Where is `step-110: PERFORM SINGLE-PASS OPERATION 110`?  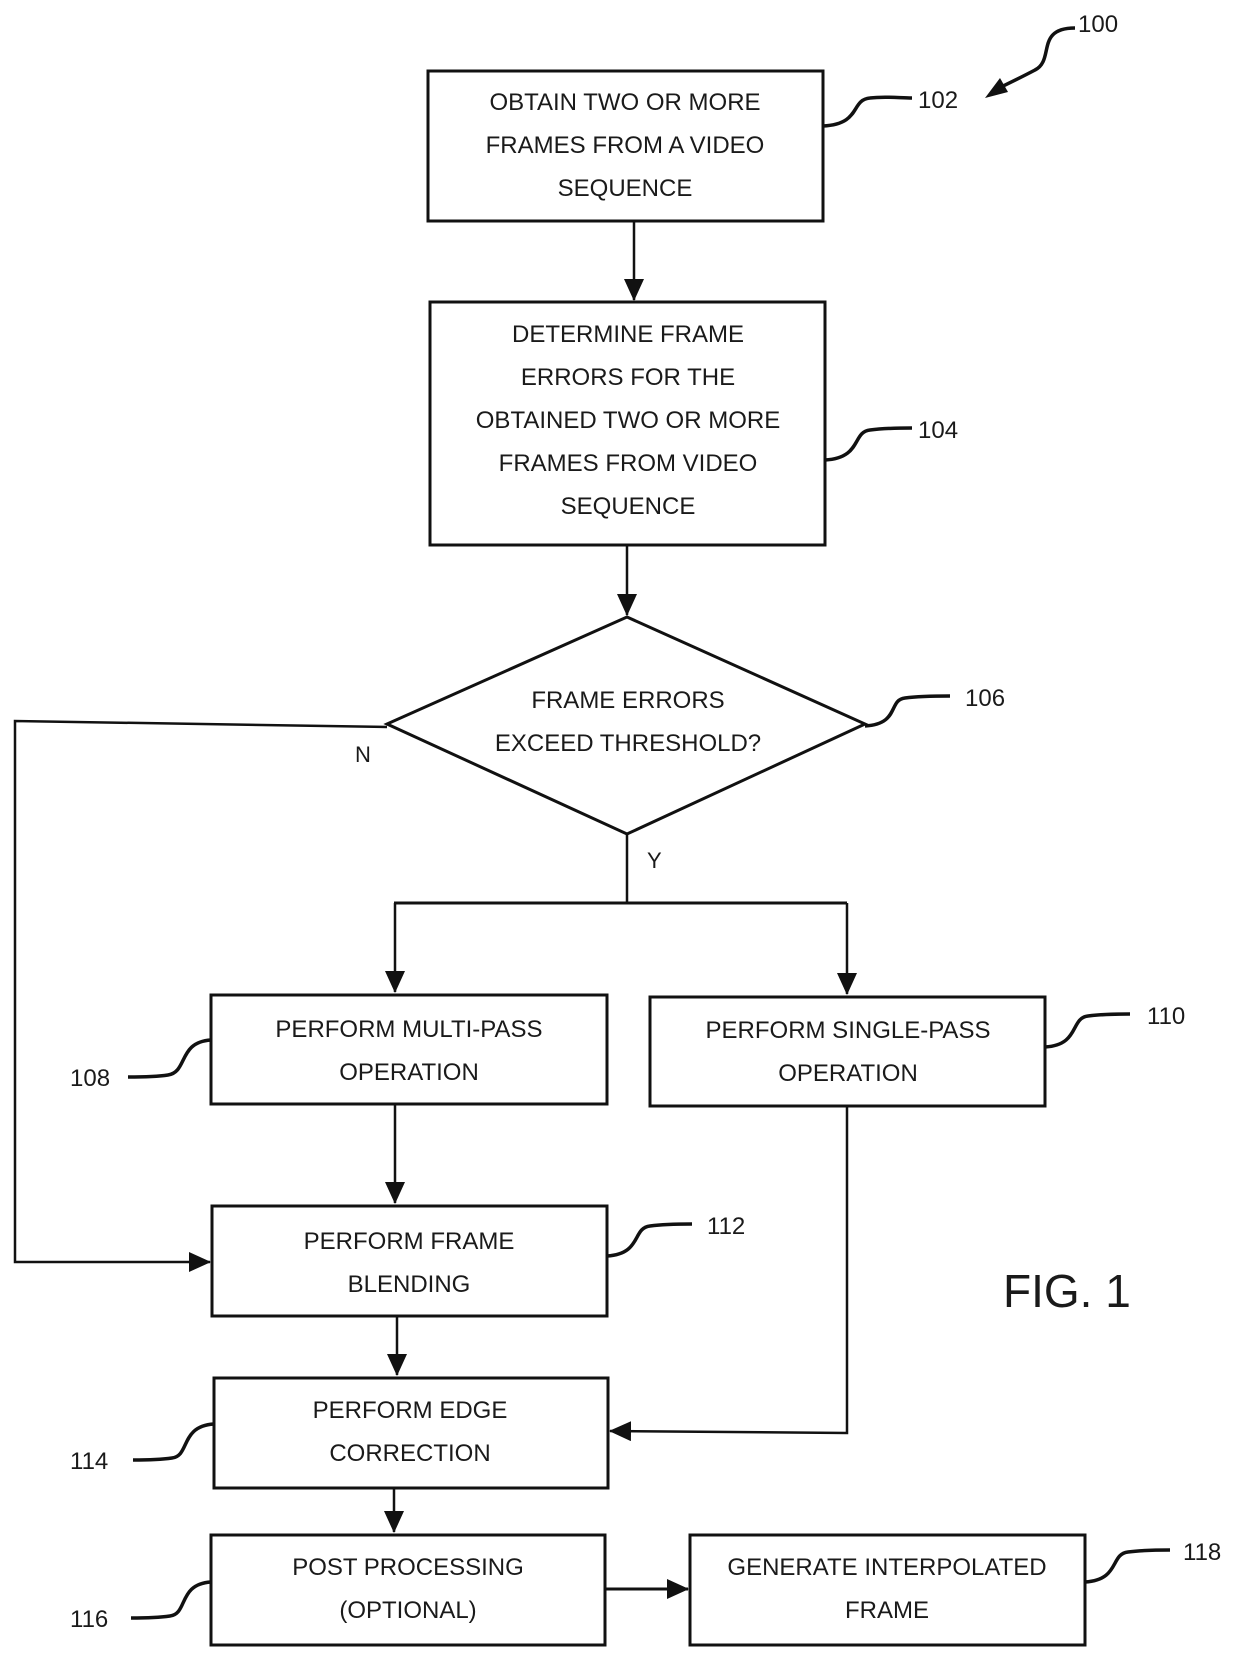 step-110: PERFORM SINGLE-PASS OPERATION 110 is located at coordinates (916, 1051).